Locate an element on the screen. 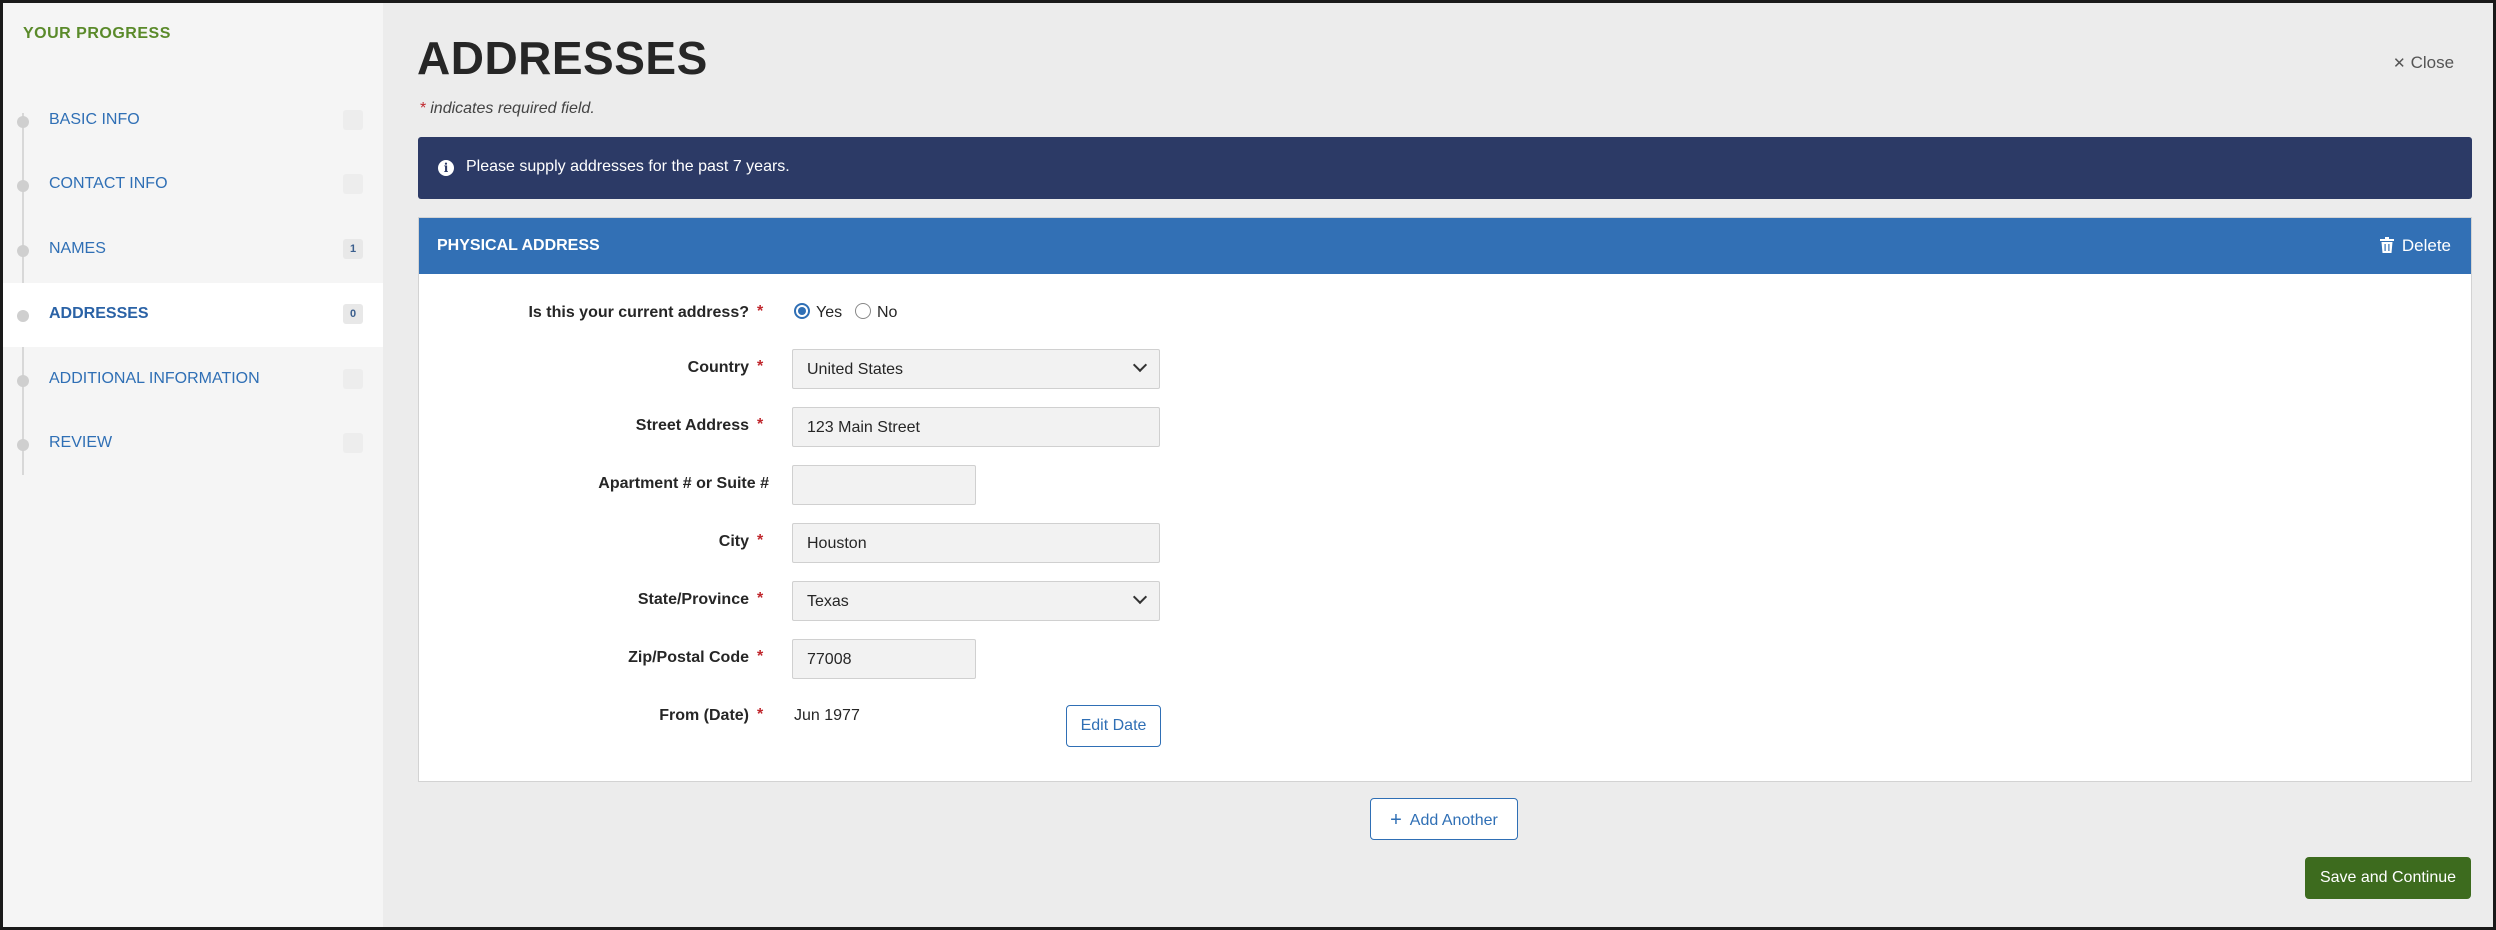  current-address-yes-radio is located at coordinates (802, 311).